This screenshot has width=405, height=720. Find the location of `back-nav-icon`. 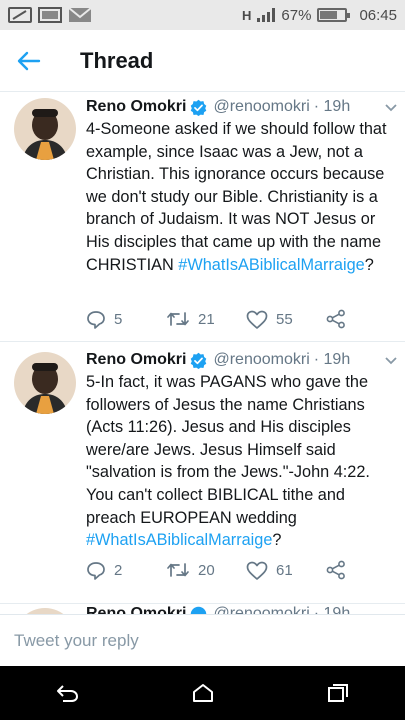

back-nav-icon is located at coordinates (67, 693).